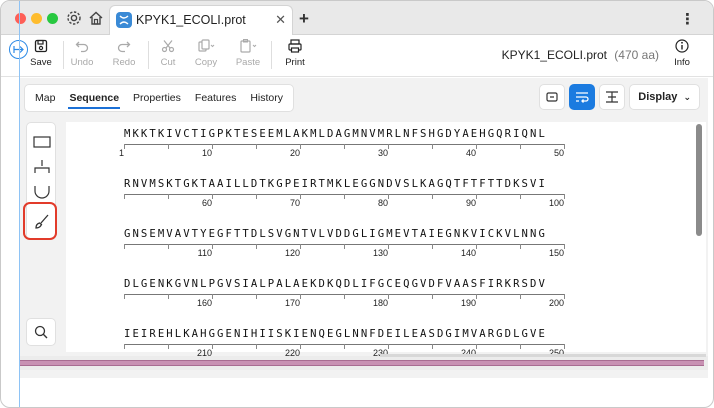 The width and height of the screenshot is (714, 408). I want to click on copy-button: Copy, so click(206, 56).